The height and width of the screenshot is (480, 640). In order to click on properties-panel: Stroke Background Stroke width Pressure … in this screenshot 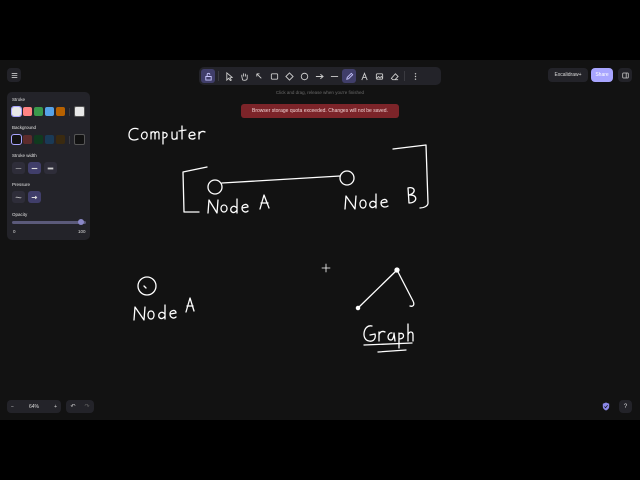, I will do `click(48, 166)`.